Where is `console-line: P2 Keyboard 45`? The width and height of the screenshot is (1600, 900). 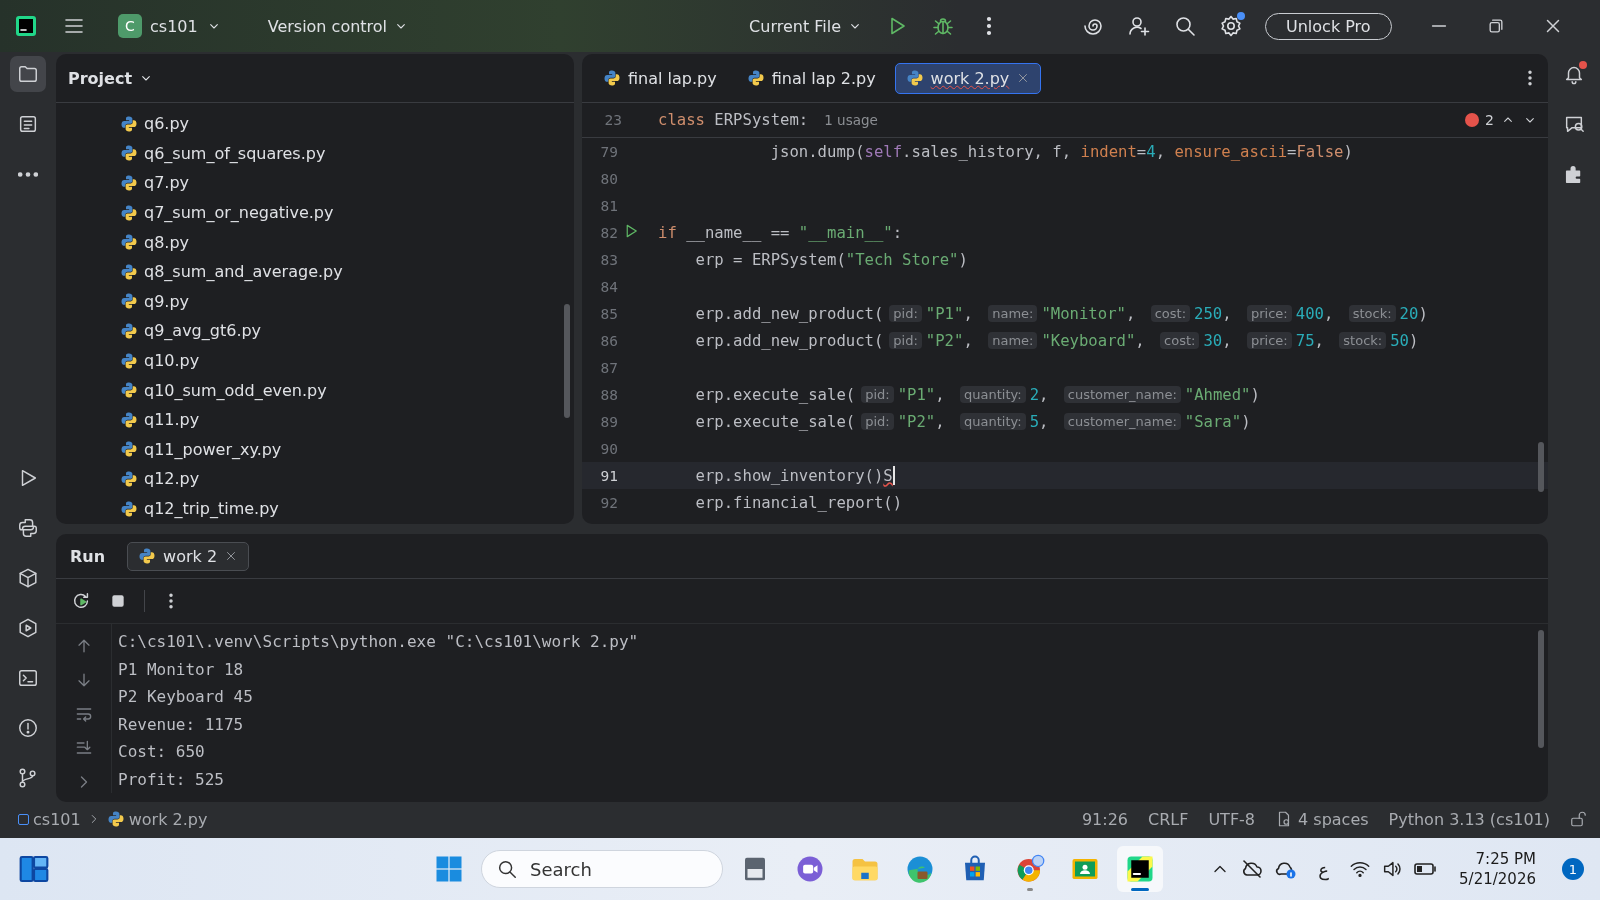
console-line: P2 Keyboard 45 is located at coordinates (186, 697).